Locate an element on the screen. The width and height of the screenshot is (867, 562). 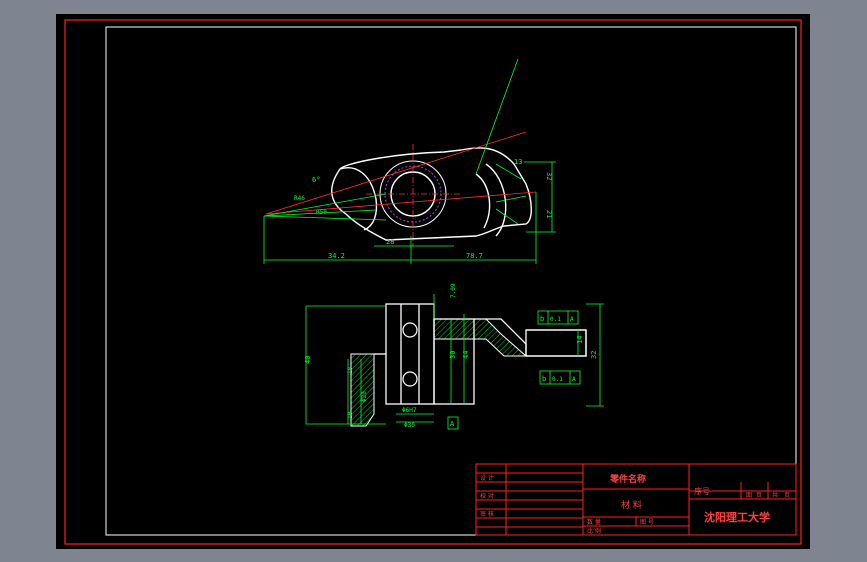
dim-6deg: 6° is located at coordinates (316, 180).